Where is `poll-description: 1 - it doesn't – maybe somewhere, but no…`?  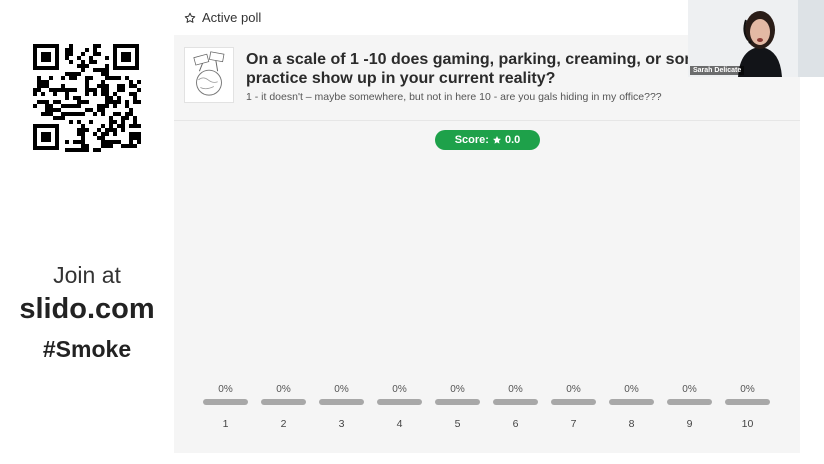
poll-description: 1 - it doesn't – maybe somewhere, but no… is located at coordinates (454, 97).